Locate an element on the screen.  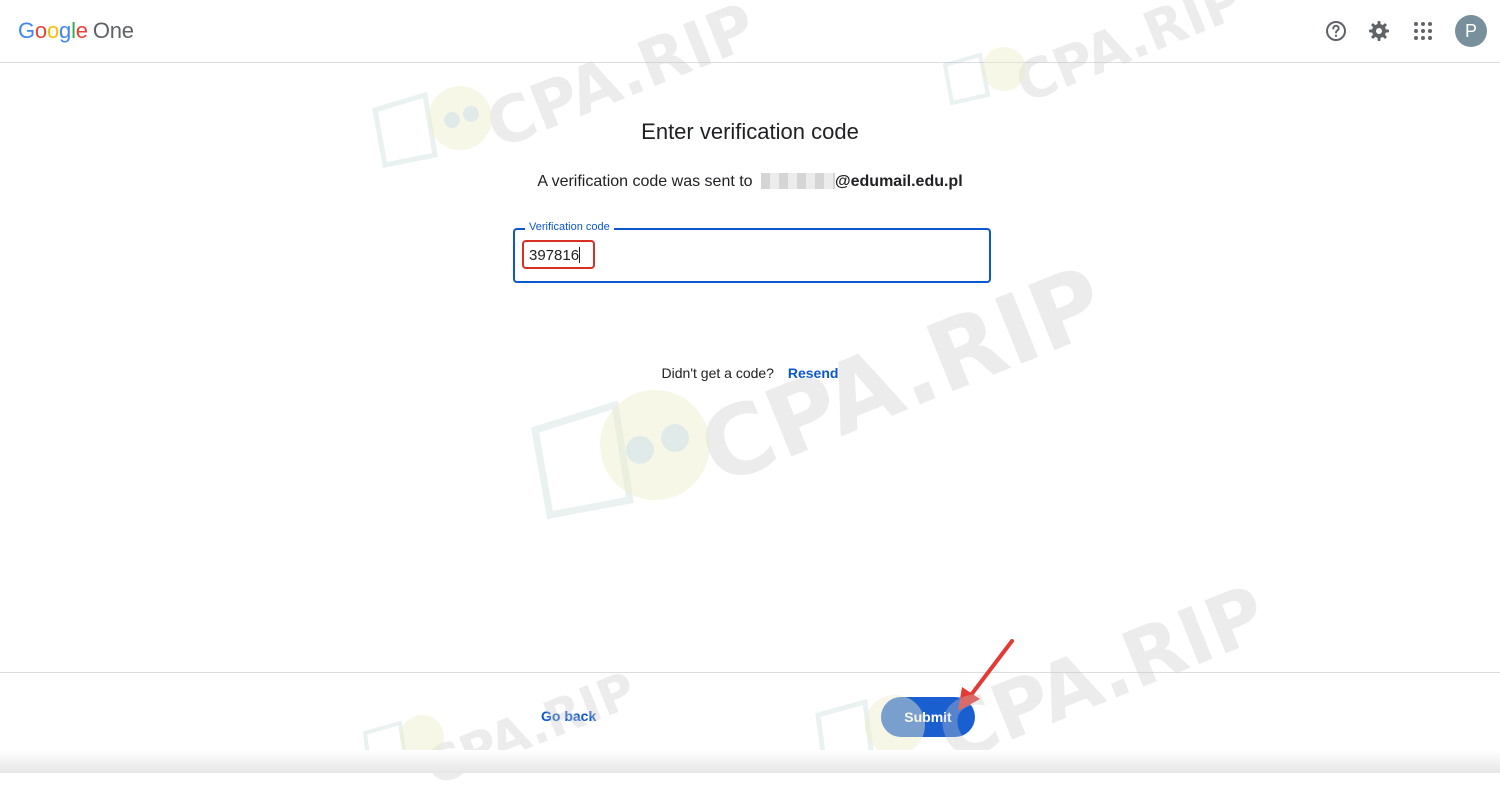
apps-grid-icon is located at coordinates (1423, 31).